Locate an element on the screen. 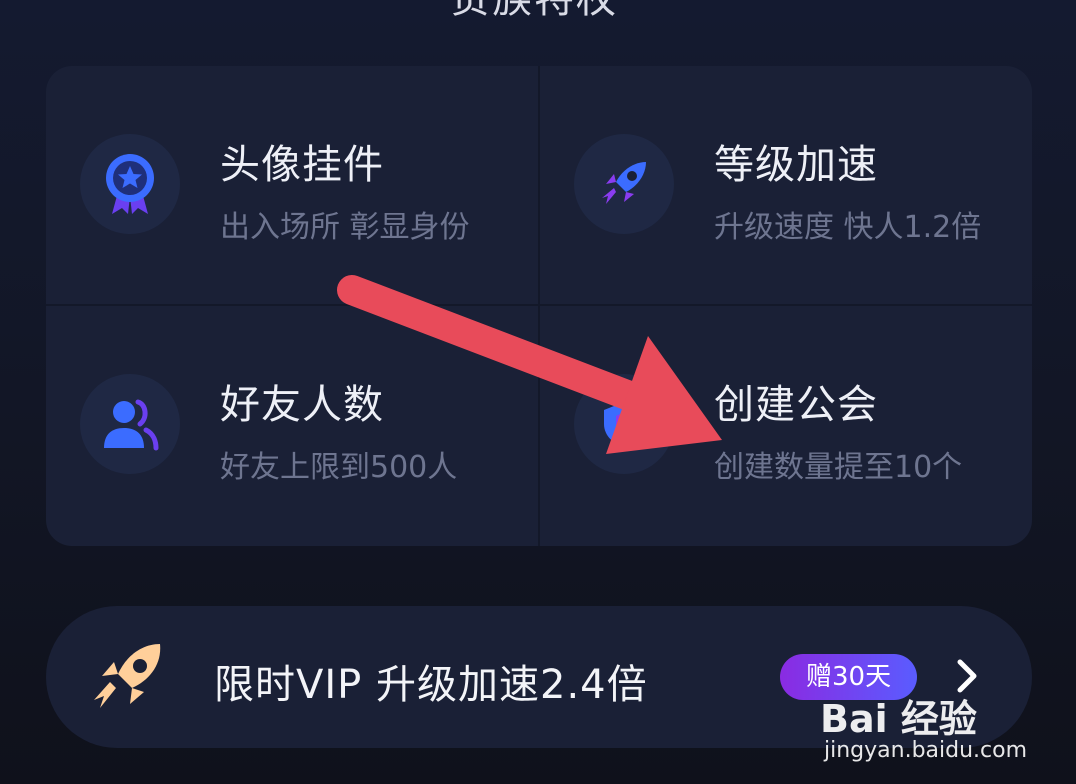  medal-icon is located at coordinates (130, 184).